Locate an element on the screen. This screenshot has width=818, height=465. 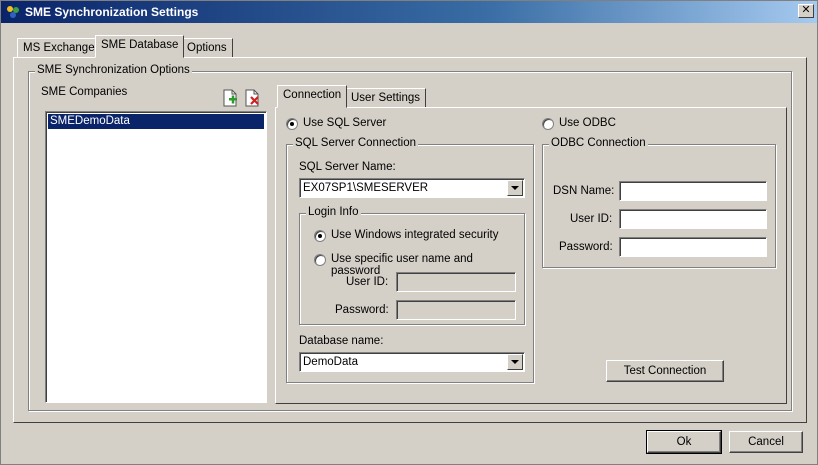
tab-label: SME Database is located at coordinates (140, 45).